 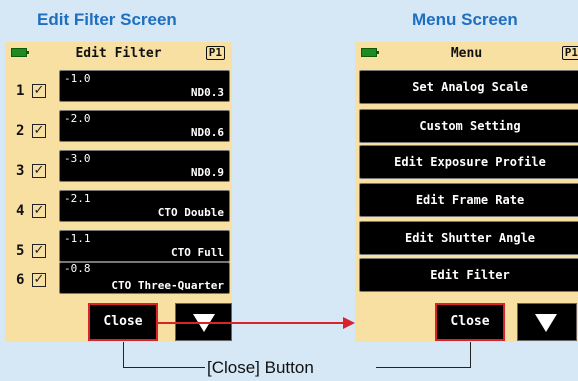 I want to click on screen-title: Edit Filter, so click(x=118, y=53).